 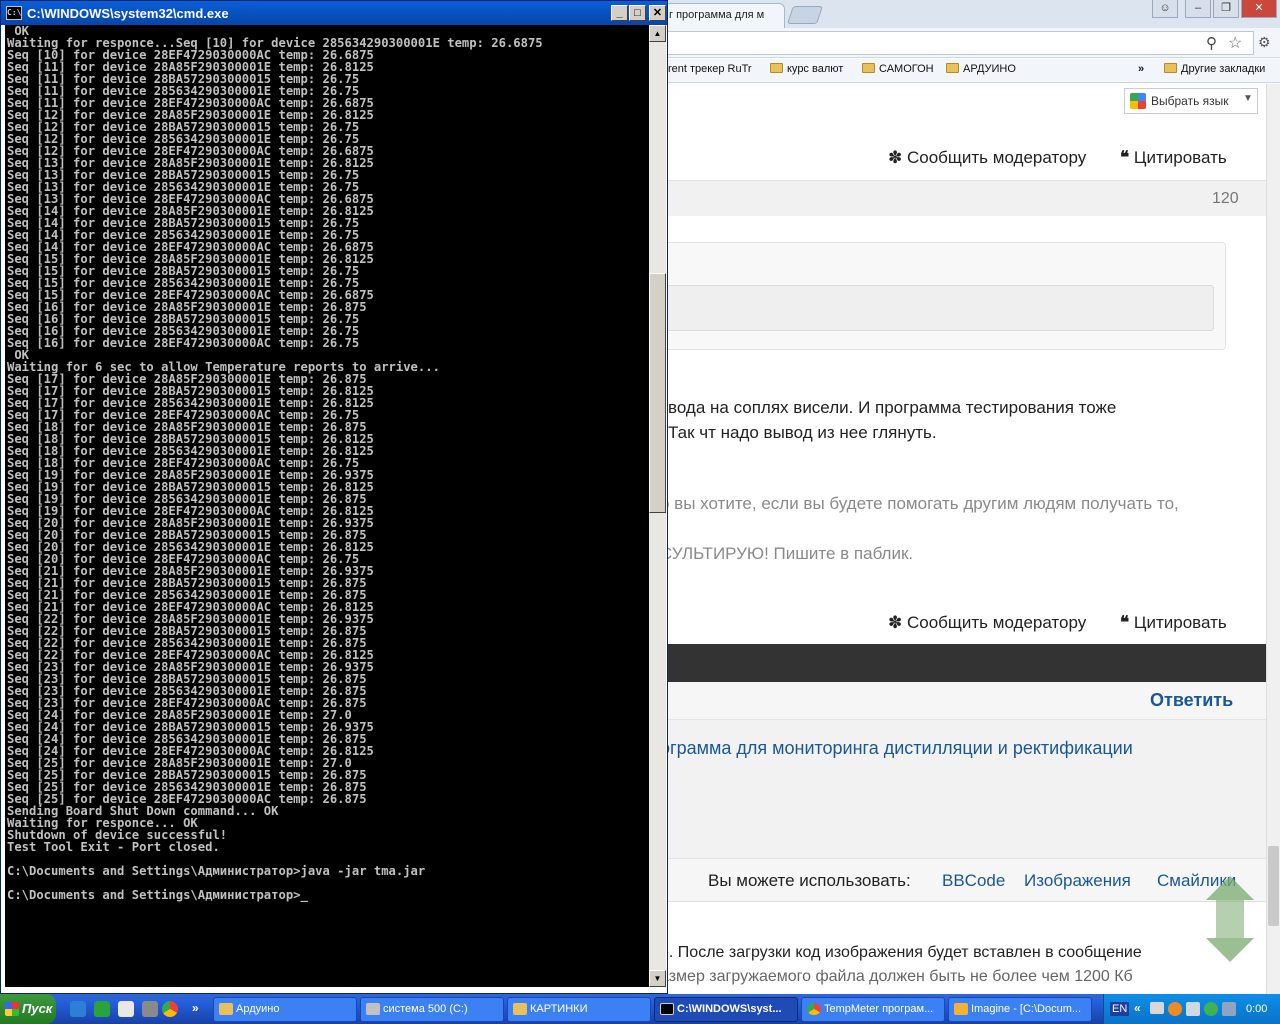 What do you see at coordinates (657, 978) in the screenshot?
I see `scroll-down-icon: ▼` at bounding box center [657, 978].